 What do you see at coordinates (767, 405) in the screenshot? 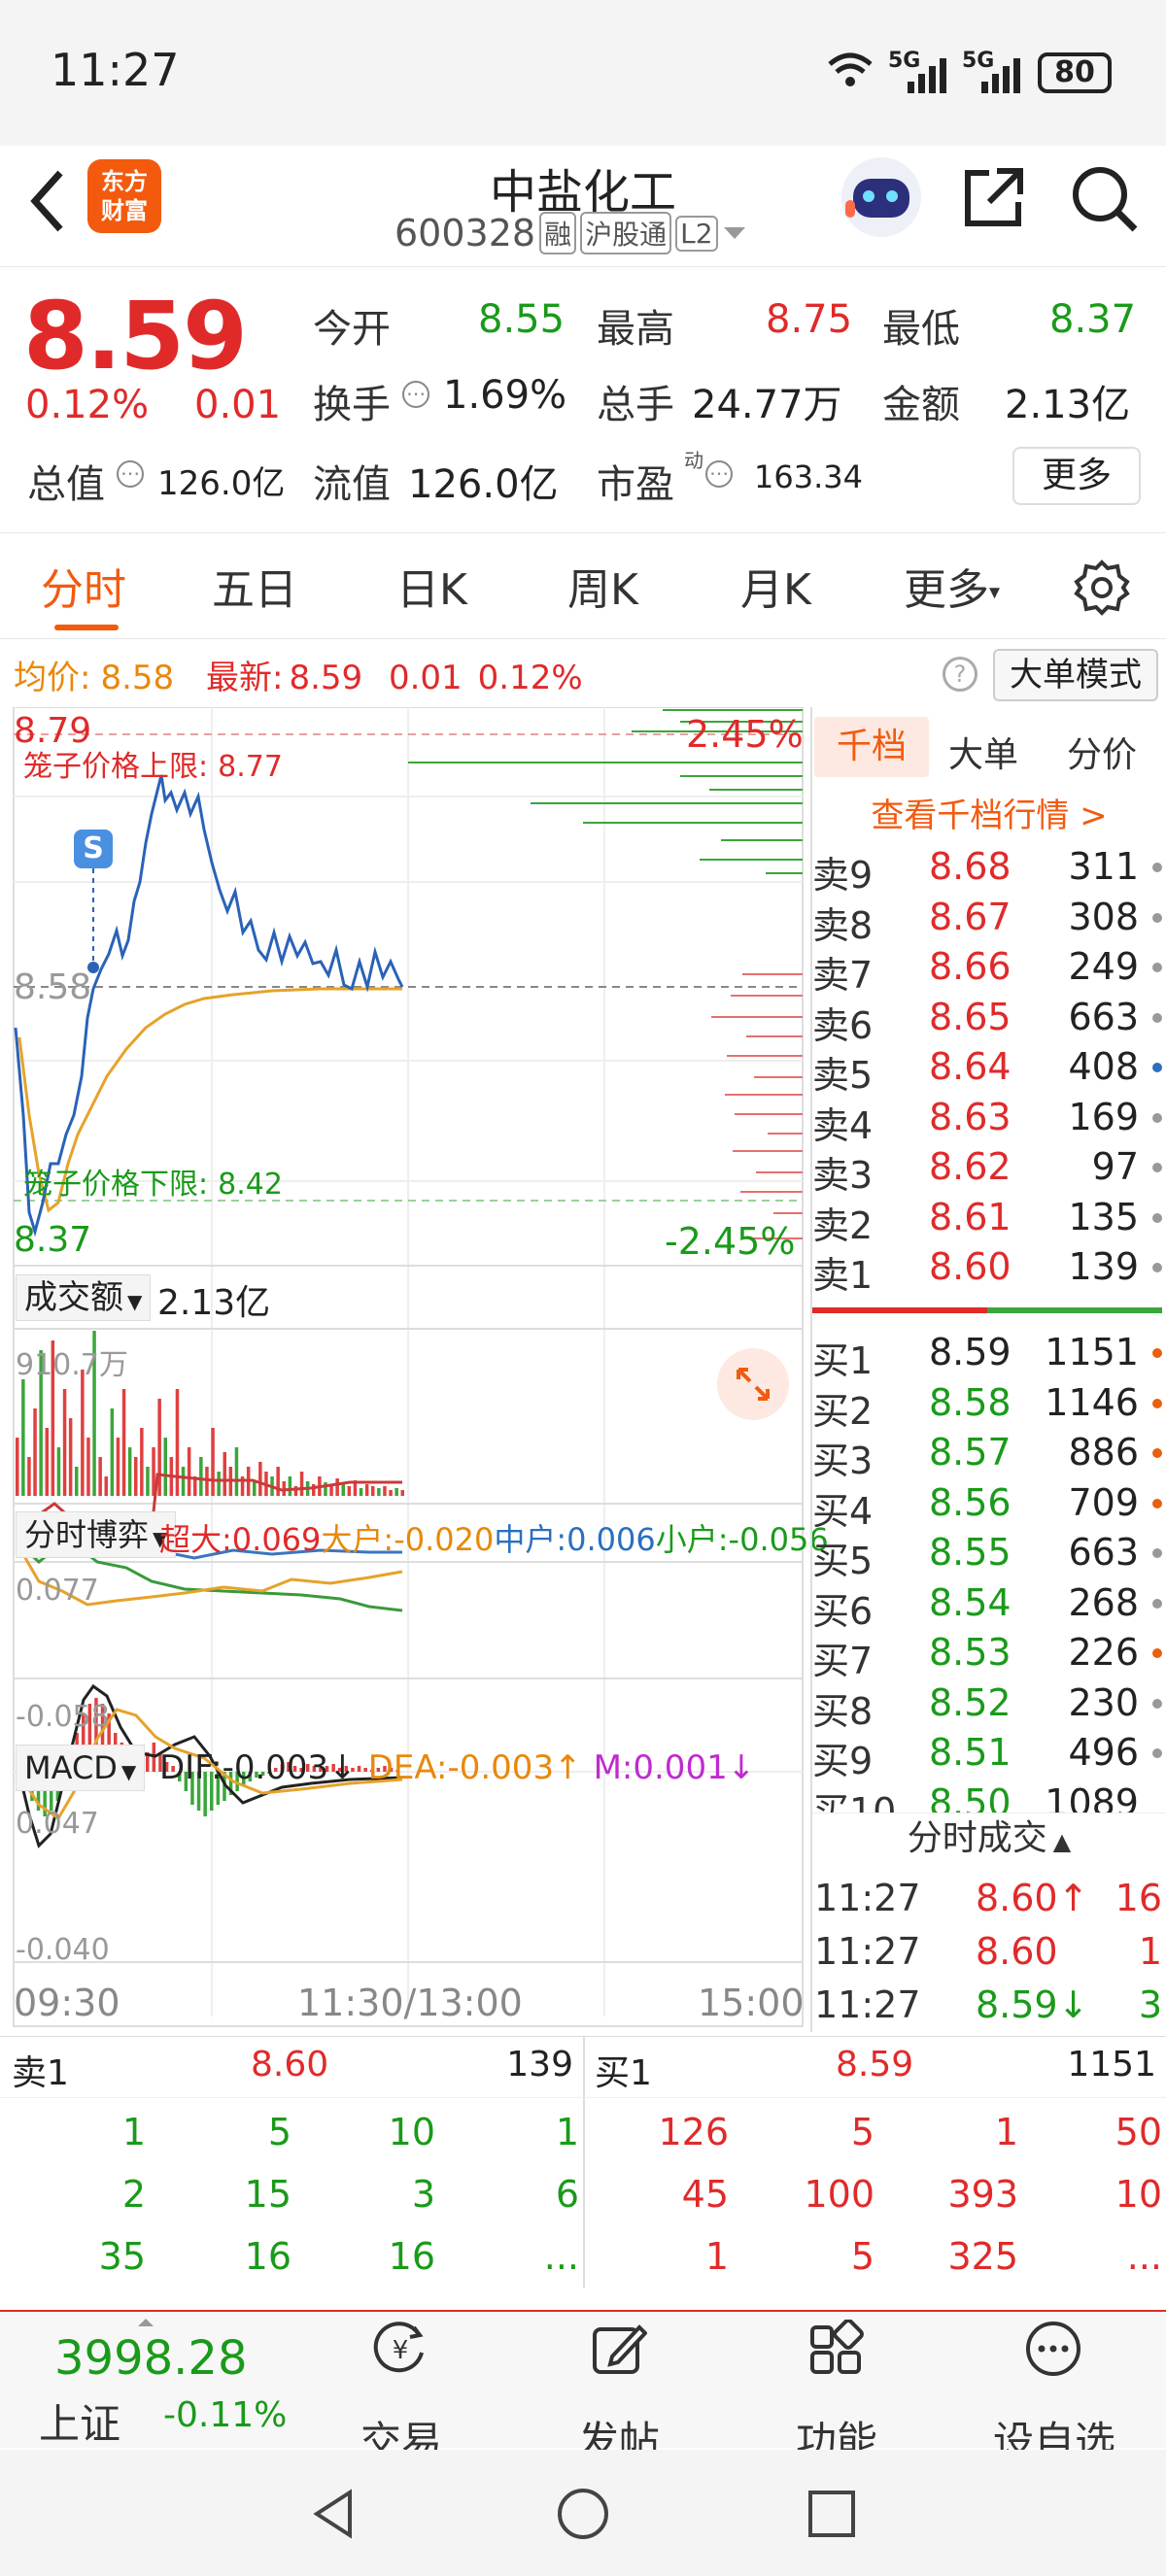
I see `volume-value: 24.77万` at bounding box center [767, 405].